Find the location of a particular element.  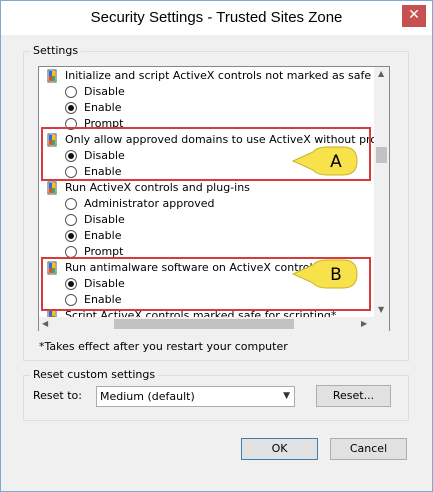

window-title: Security Settings - Trusted Sites Zone is located at coordinates (216, 17).